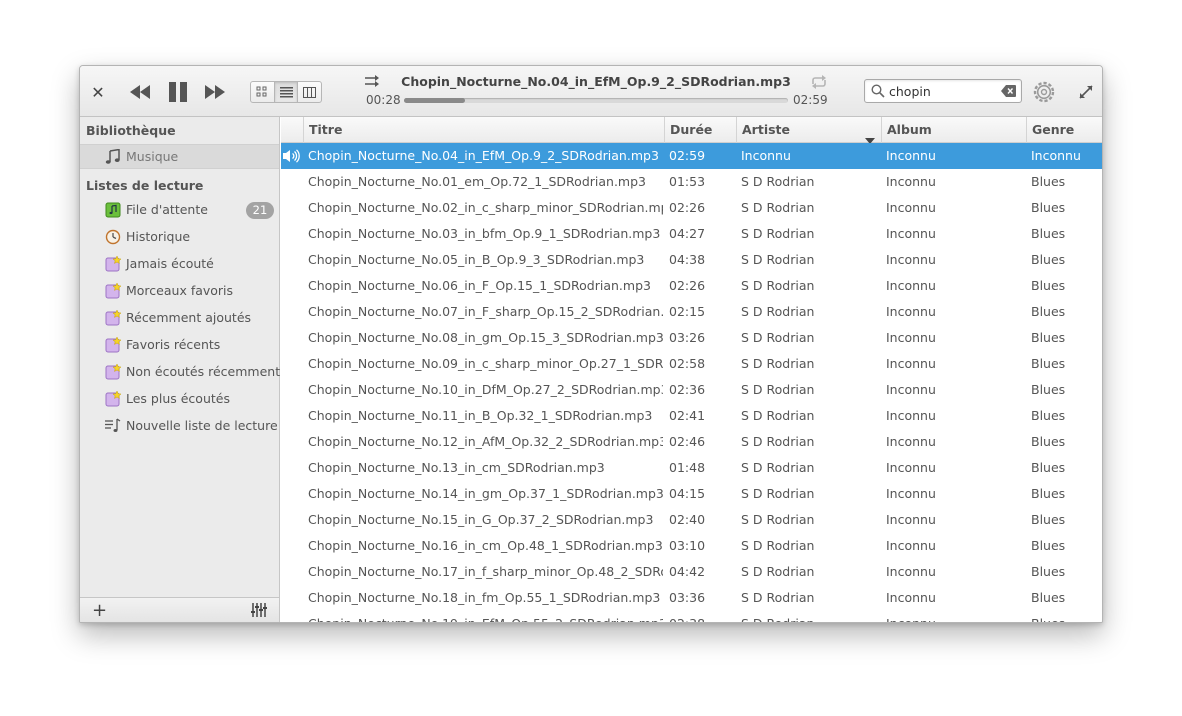 This screenshot has width=1182, height=716. I want to click on playlists-heading: Listes de lecture, so click(145, 185).